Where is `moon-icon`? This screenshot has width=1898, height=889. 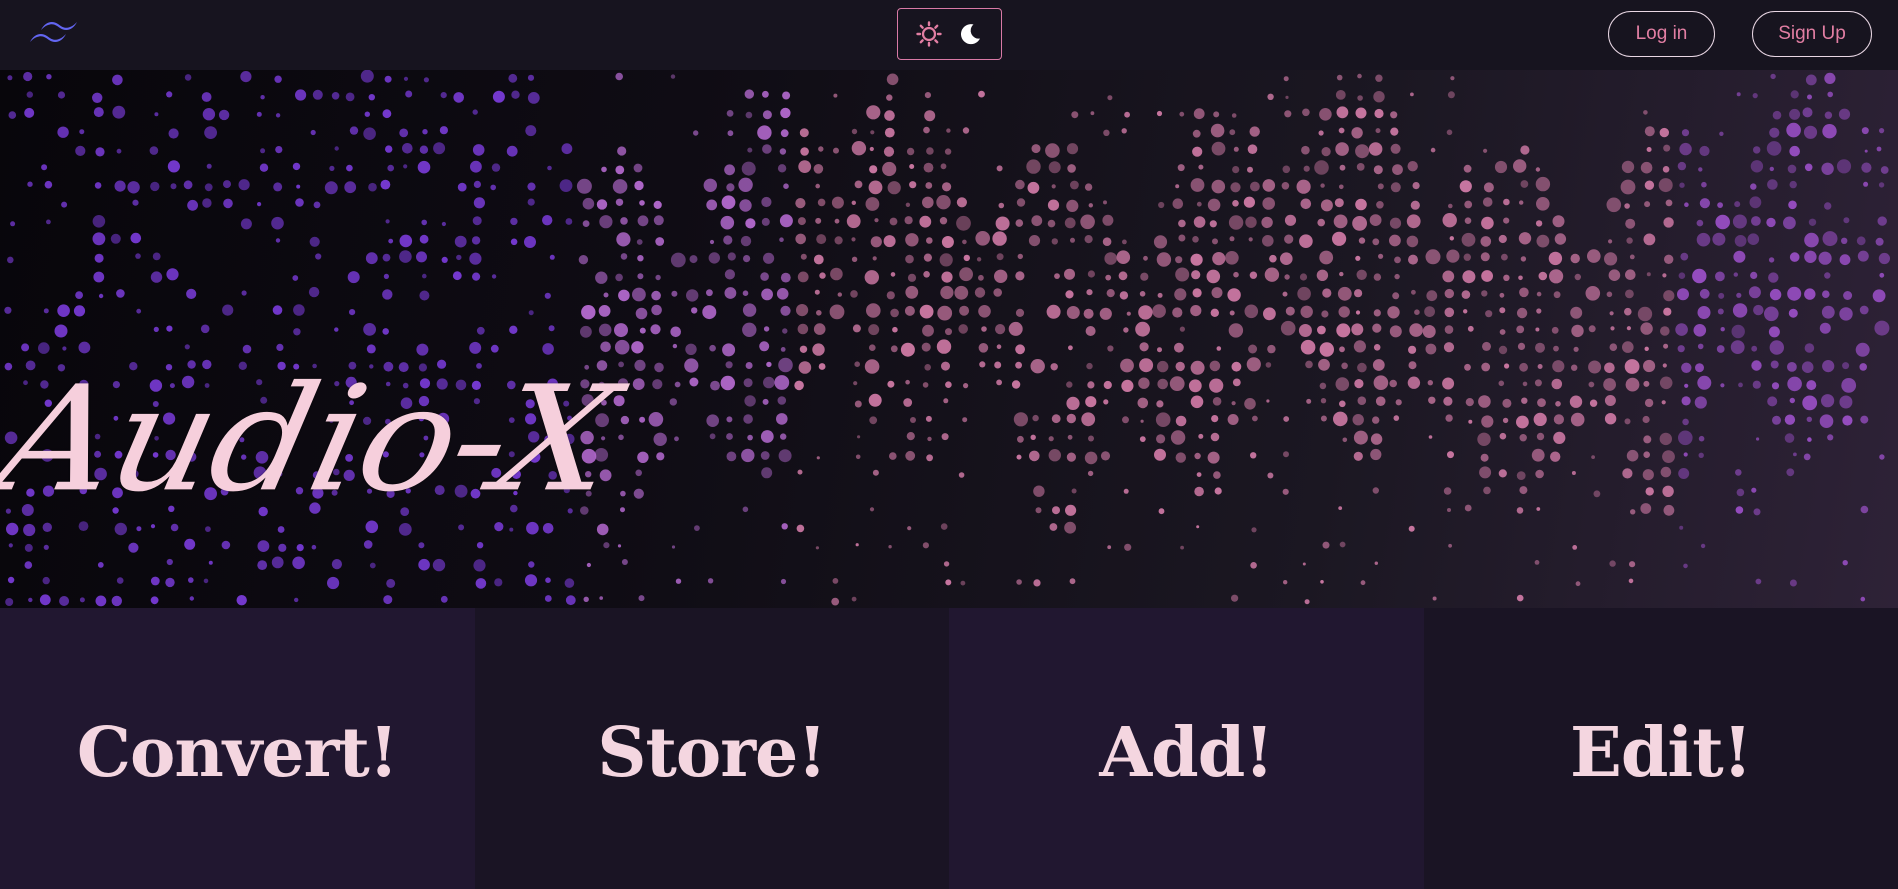
moon-icon is located at coordinates (970, 34).